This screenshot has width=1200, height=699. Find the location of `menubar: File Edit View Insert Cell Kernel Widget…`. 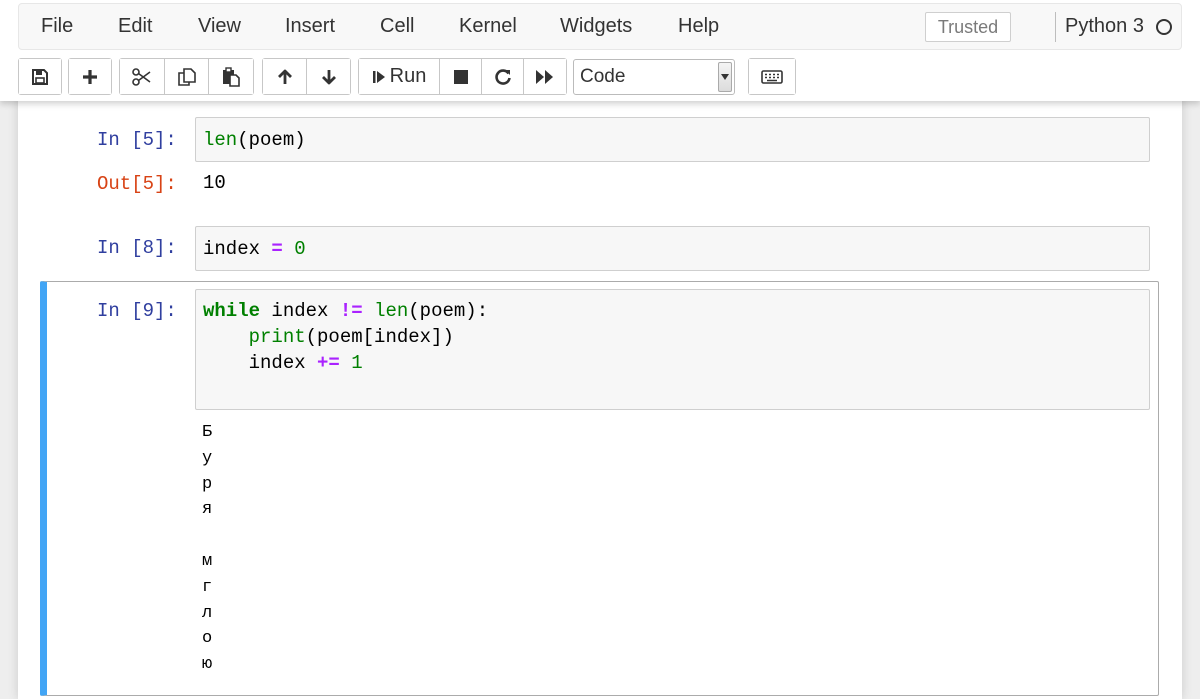

menubar: File Edit View Insert Cell Kernel Widget… is located at coordinates (600, 26).